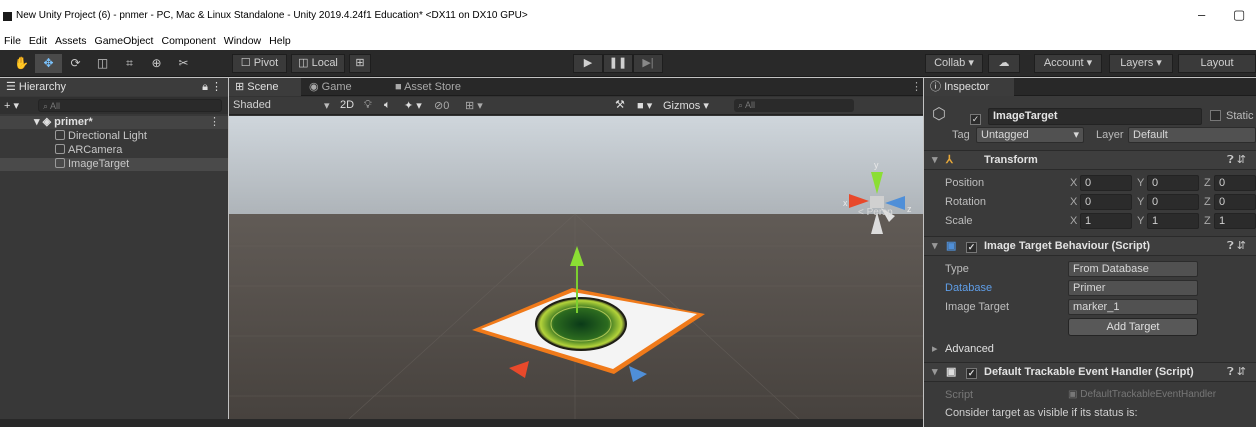 The height and width of the screenshot is (427, 1256). I want to click on maximize-button: ▢, so click(1239, 15).